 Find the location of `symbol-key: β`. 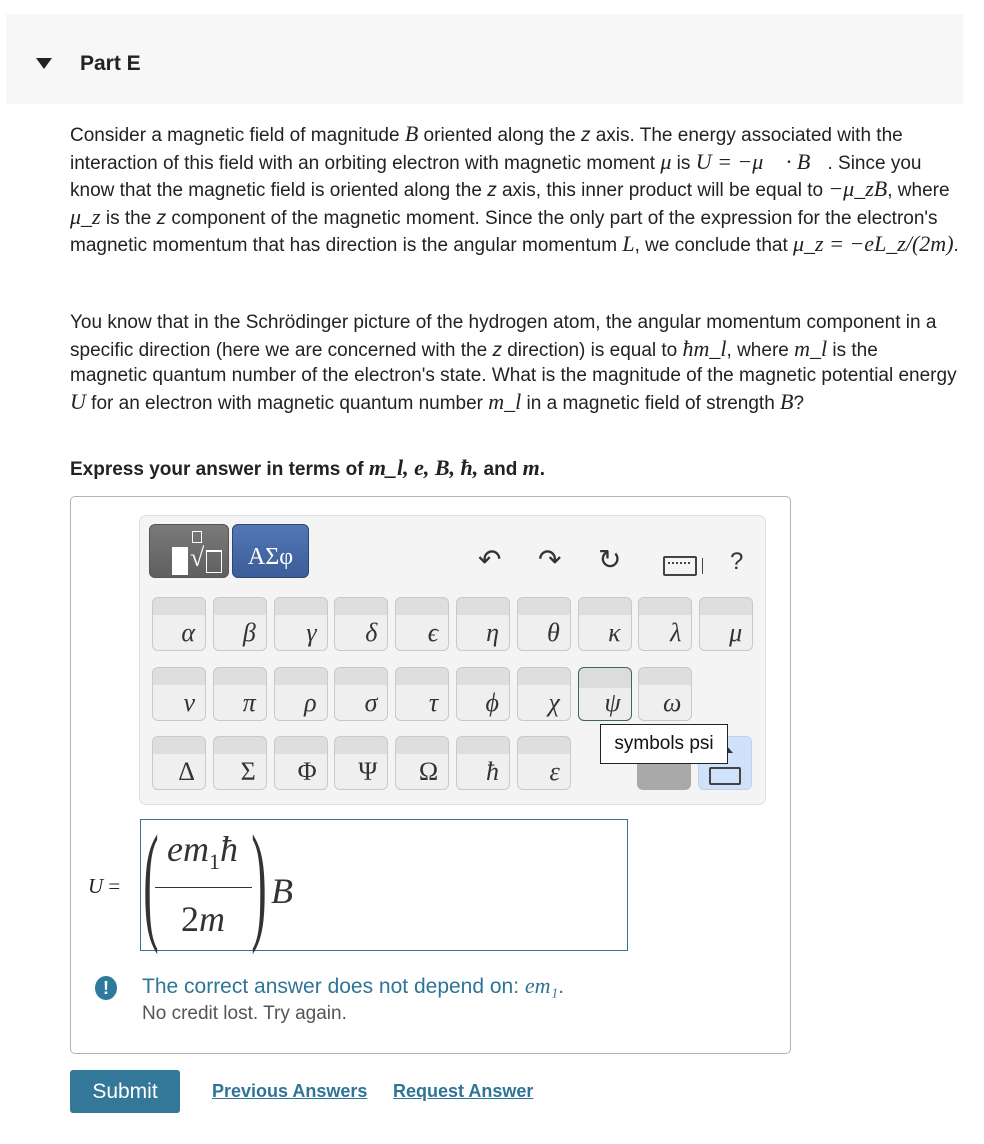

symbol-key: β is located at coordinates (239, 624).